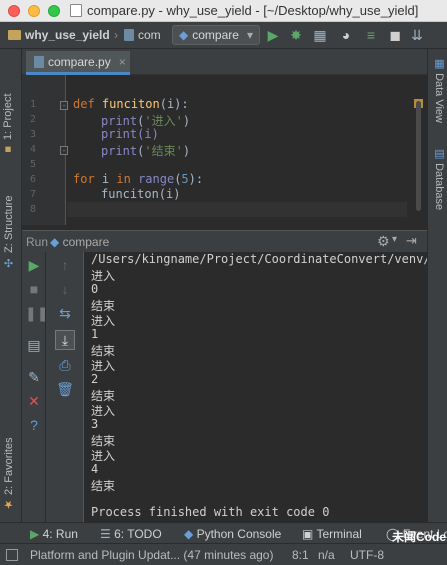  What do you see at coordinates (346, 35) in the screenshot?
I see `profile-icon: ◕` at bounding box center [346, 35].